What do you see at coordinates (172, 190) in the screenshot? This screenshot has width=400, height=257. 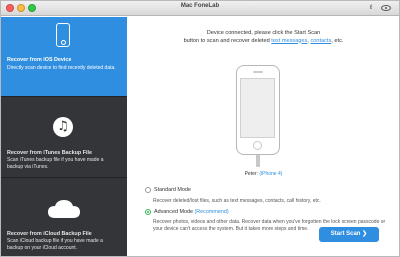 I see `standard-mode-label: Standard Mode` at bounding box center [172, 190].